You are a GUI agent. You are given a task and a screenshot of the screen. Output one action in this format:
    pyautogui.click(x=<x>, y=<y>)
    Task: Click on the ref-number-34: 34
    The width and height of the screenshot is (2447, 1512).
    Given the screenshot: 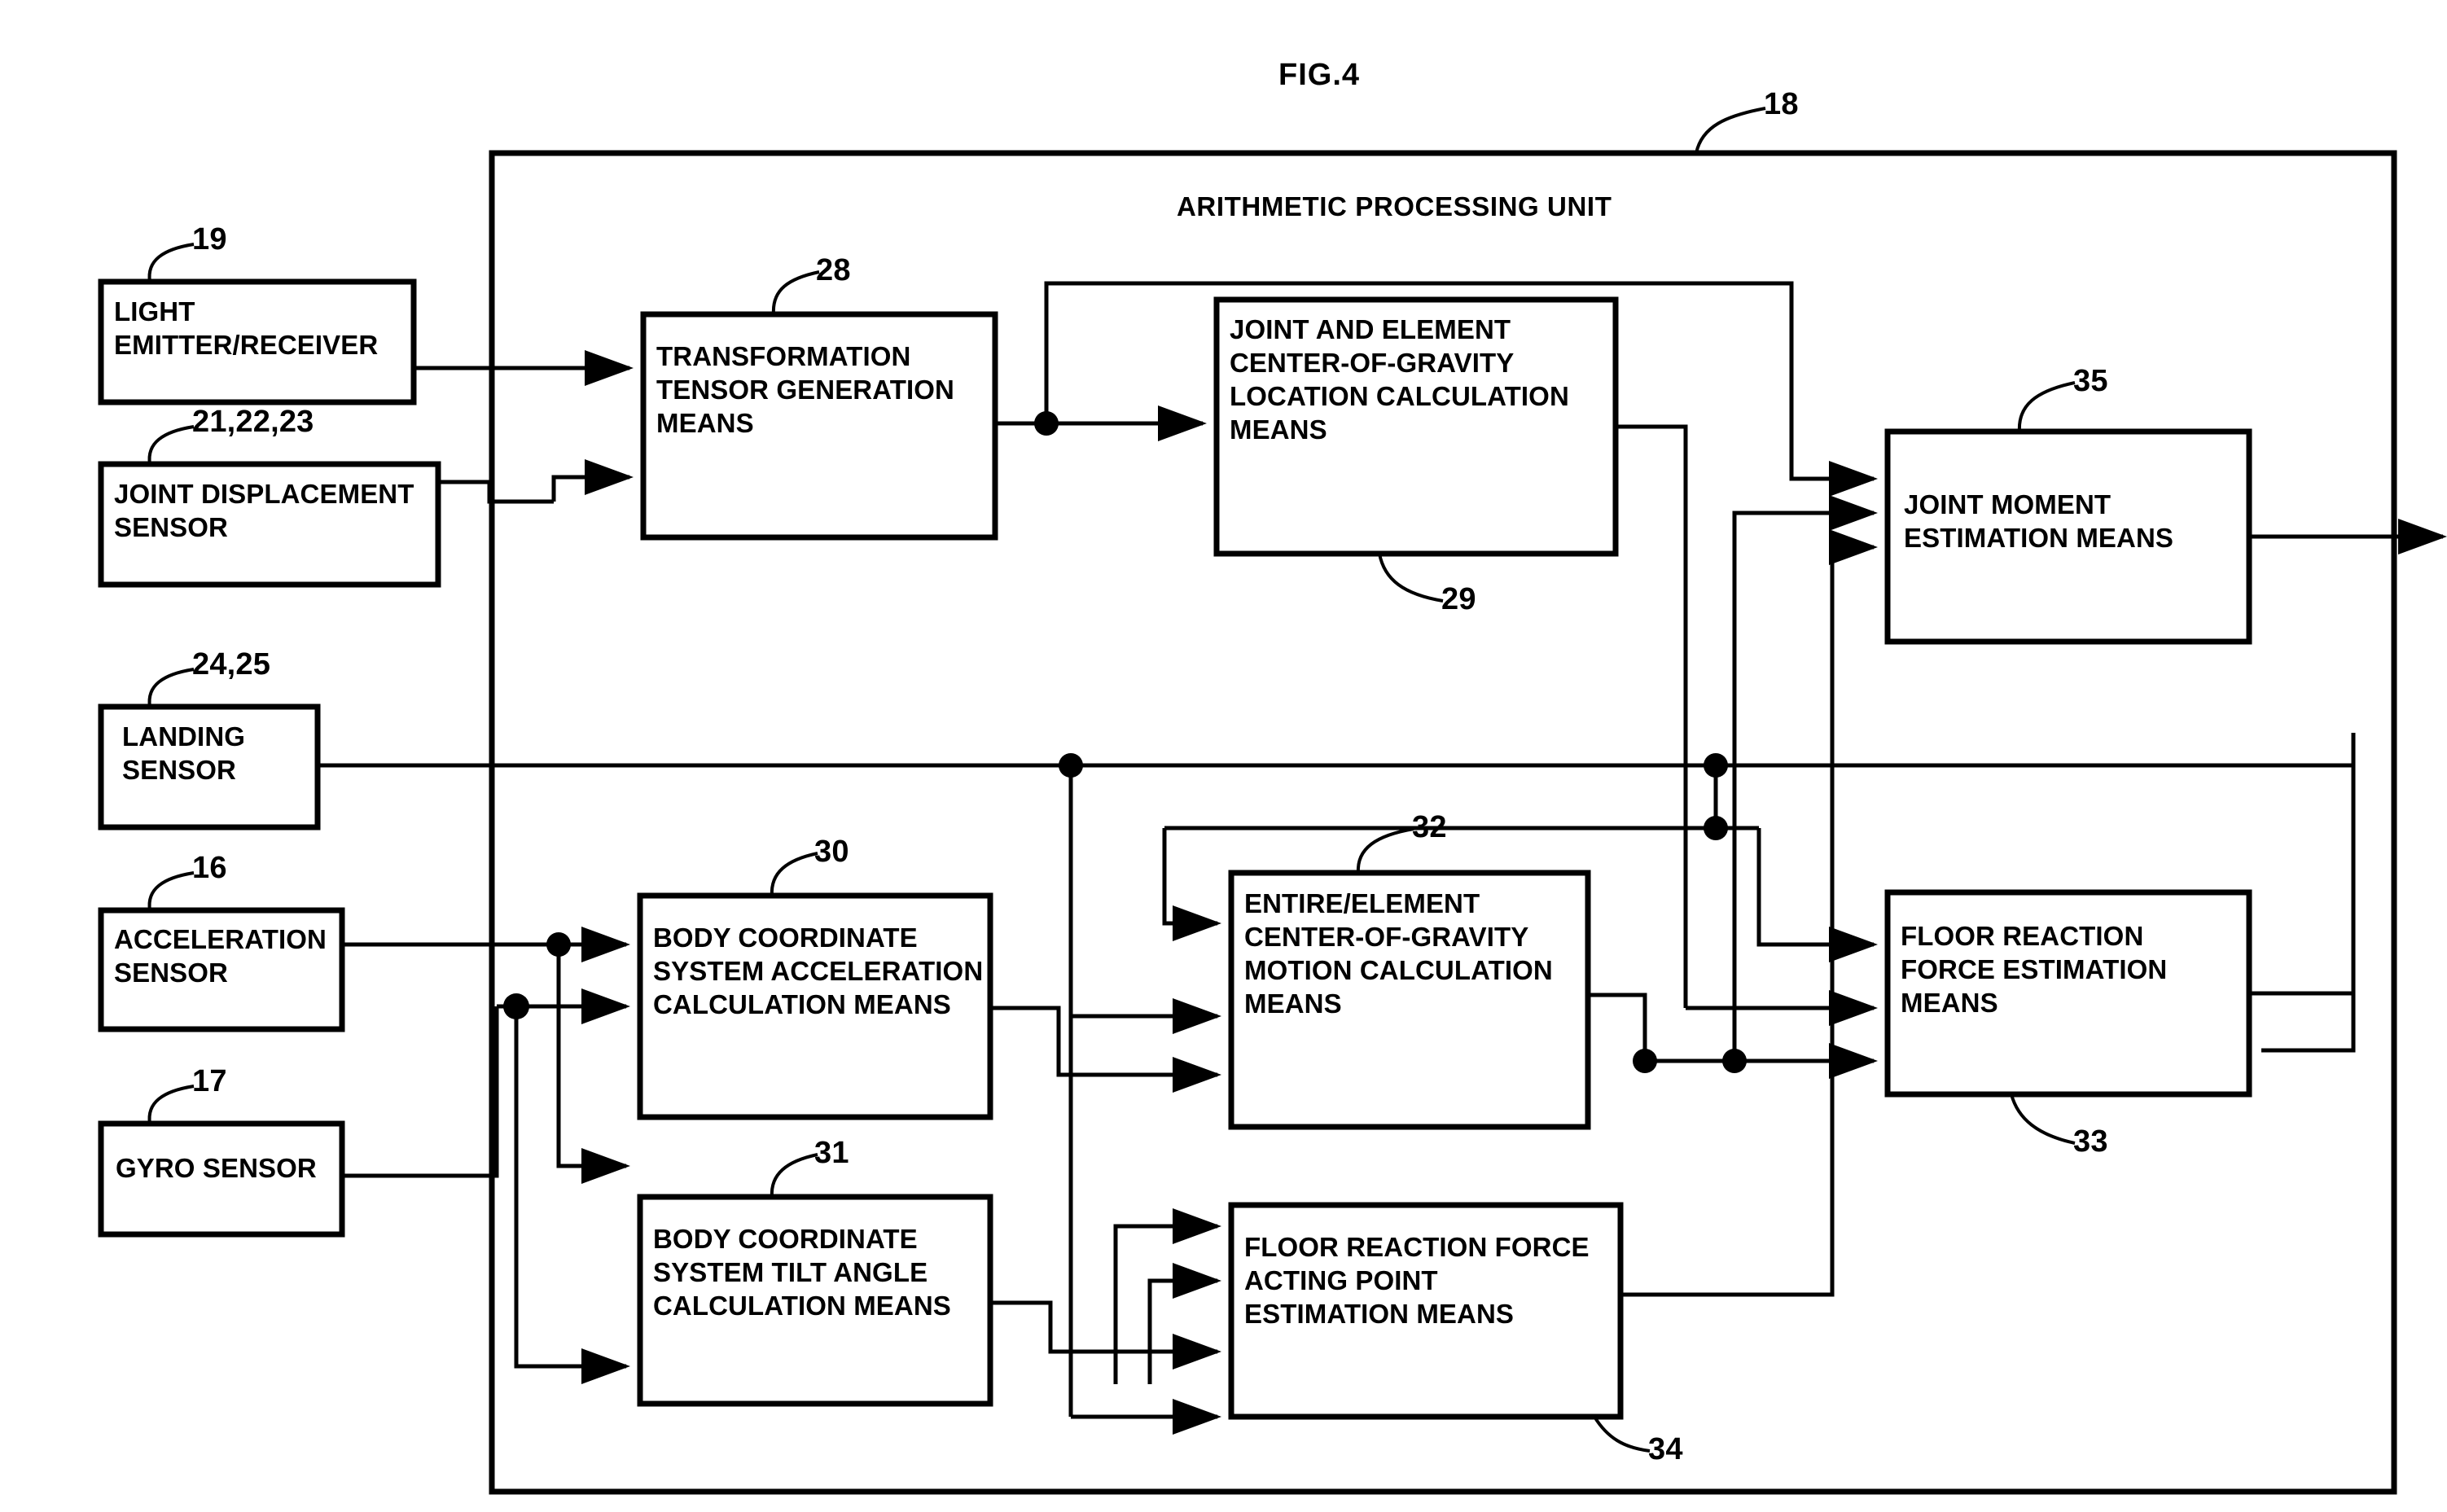 What is the action you would take?
    pyautogui.click(x=1666, y=1449)
    